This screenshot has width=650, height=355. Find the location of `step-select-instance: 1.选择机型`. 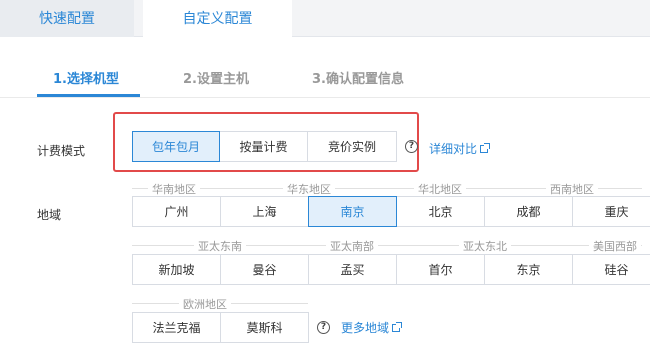

step-select-instance: 1.选择机型 is located at coordinates (86, 77).